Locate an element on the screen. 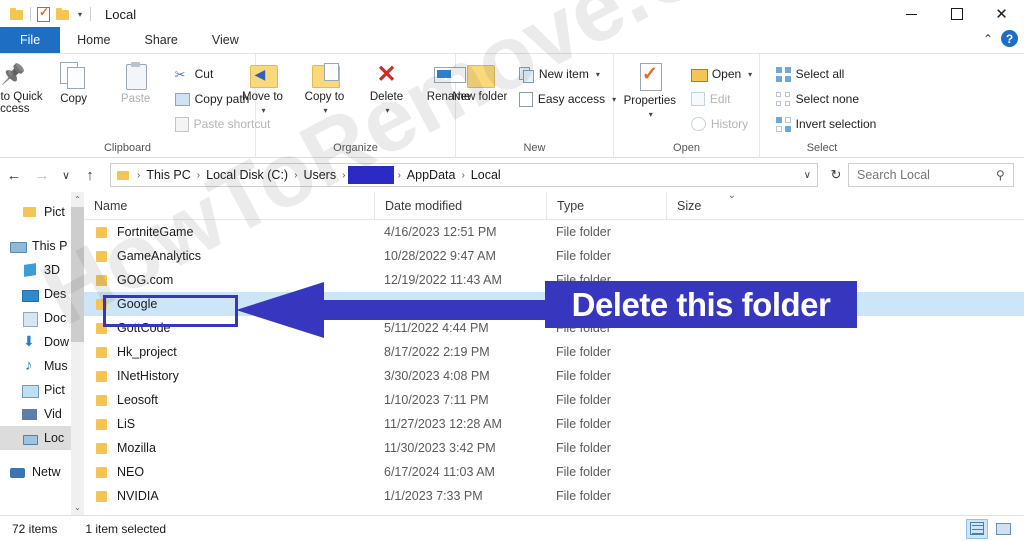 The width and height of the screenshot is (1024, 541). file-name-cell: Mozilla is located at coordinates (229, 448).